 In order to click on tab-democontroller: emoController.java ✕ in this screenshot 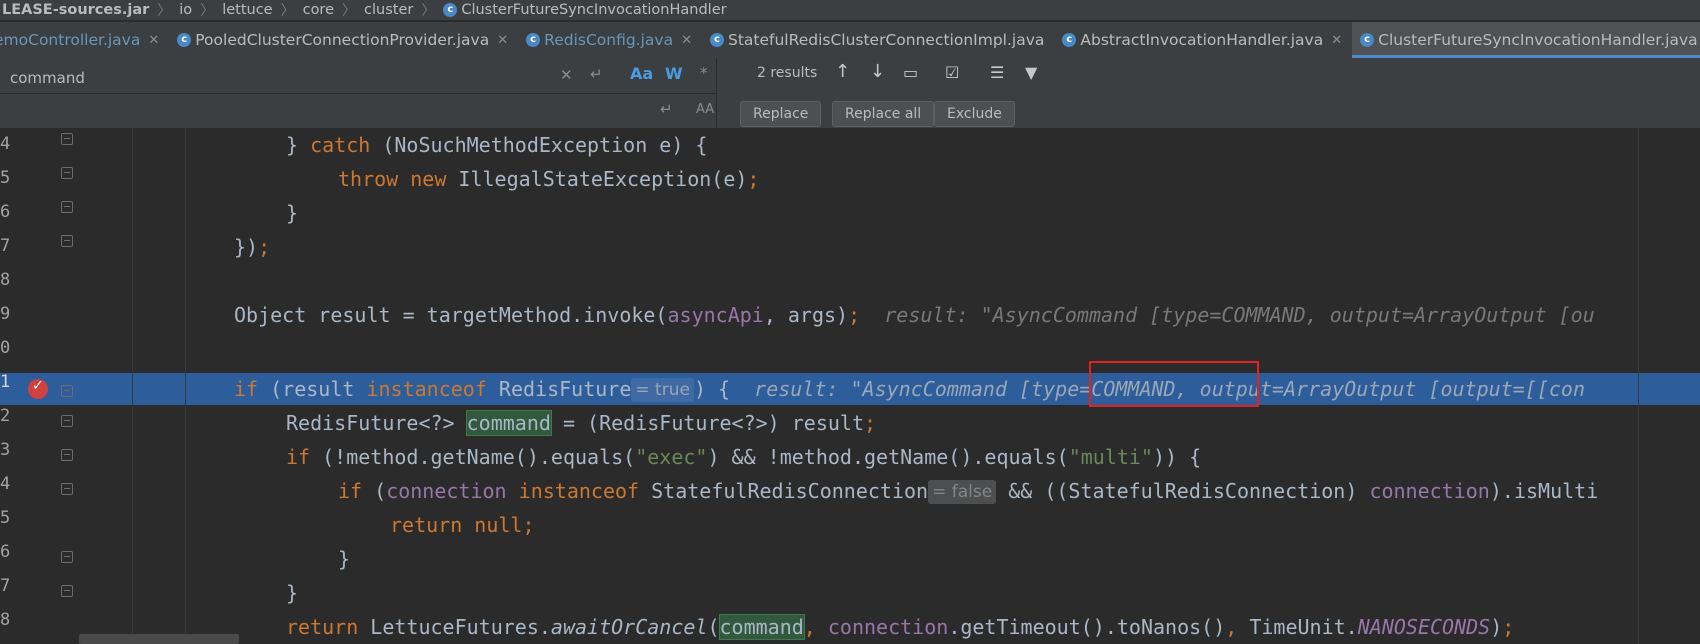, I will do `click(84, 40)`.